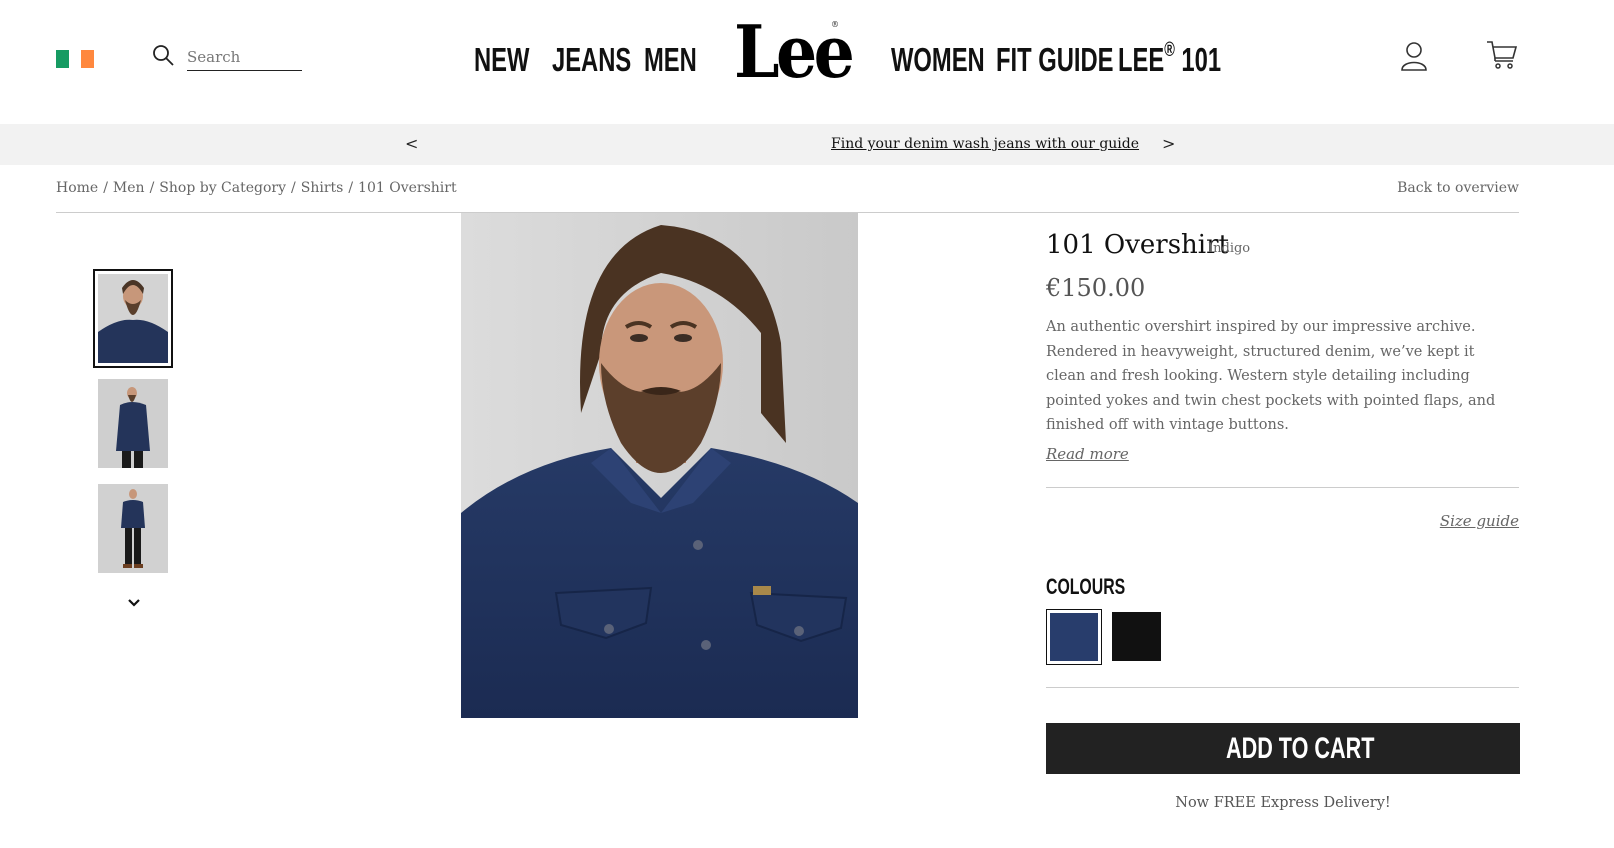 Image resolution: width=1614 pixels, height=848 pixels. What do you see at coordinates (1229, 248) in the screenshot?
I see `product-color-name: Indigo` at bounding box center [1229, 248].